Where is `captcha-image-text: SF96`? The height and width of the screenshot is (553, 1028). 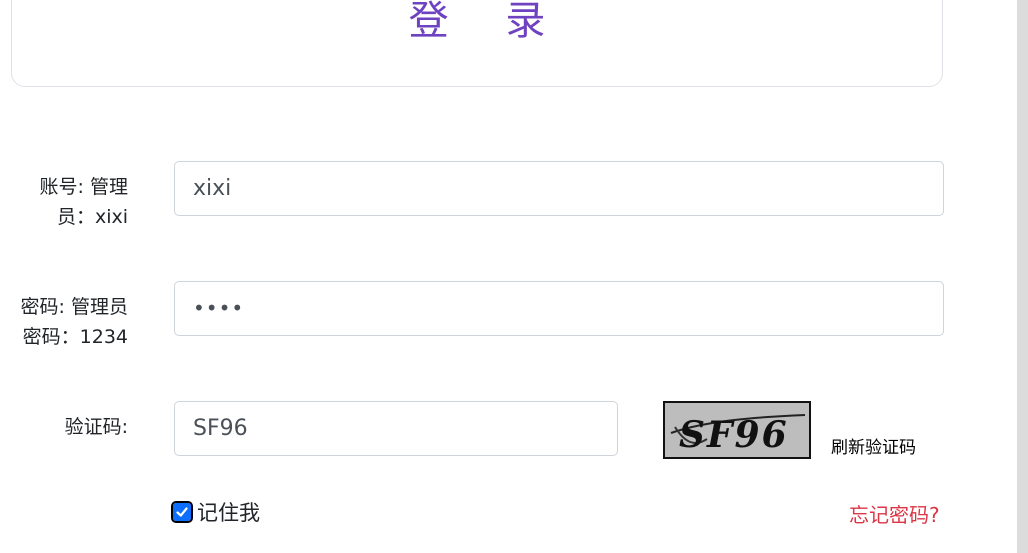
captcha-image-text: SF96 is located at coordinates (734, 435).